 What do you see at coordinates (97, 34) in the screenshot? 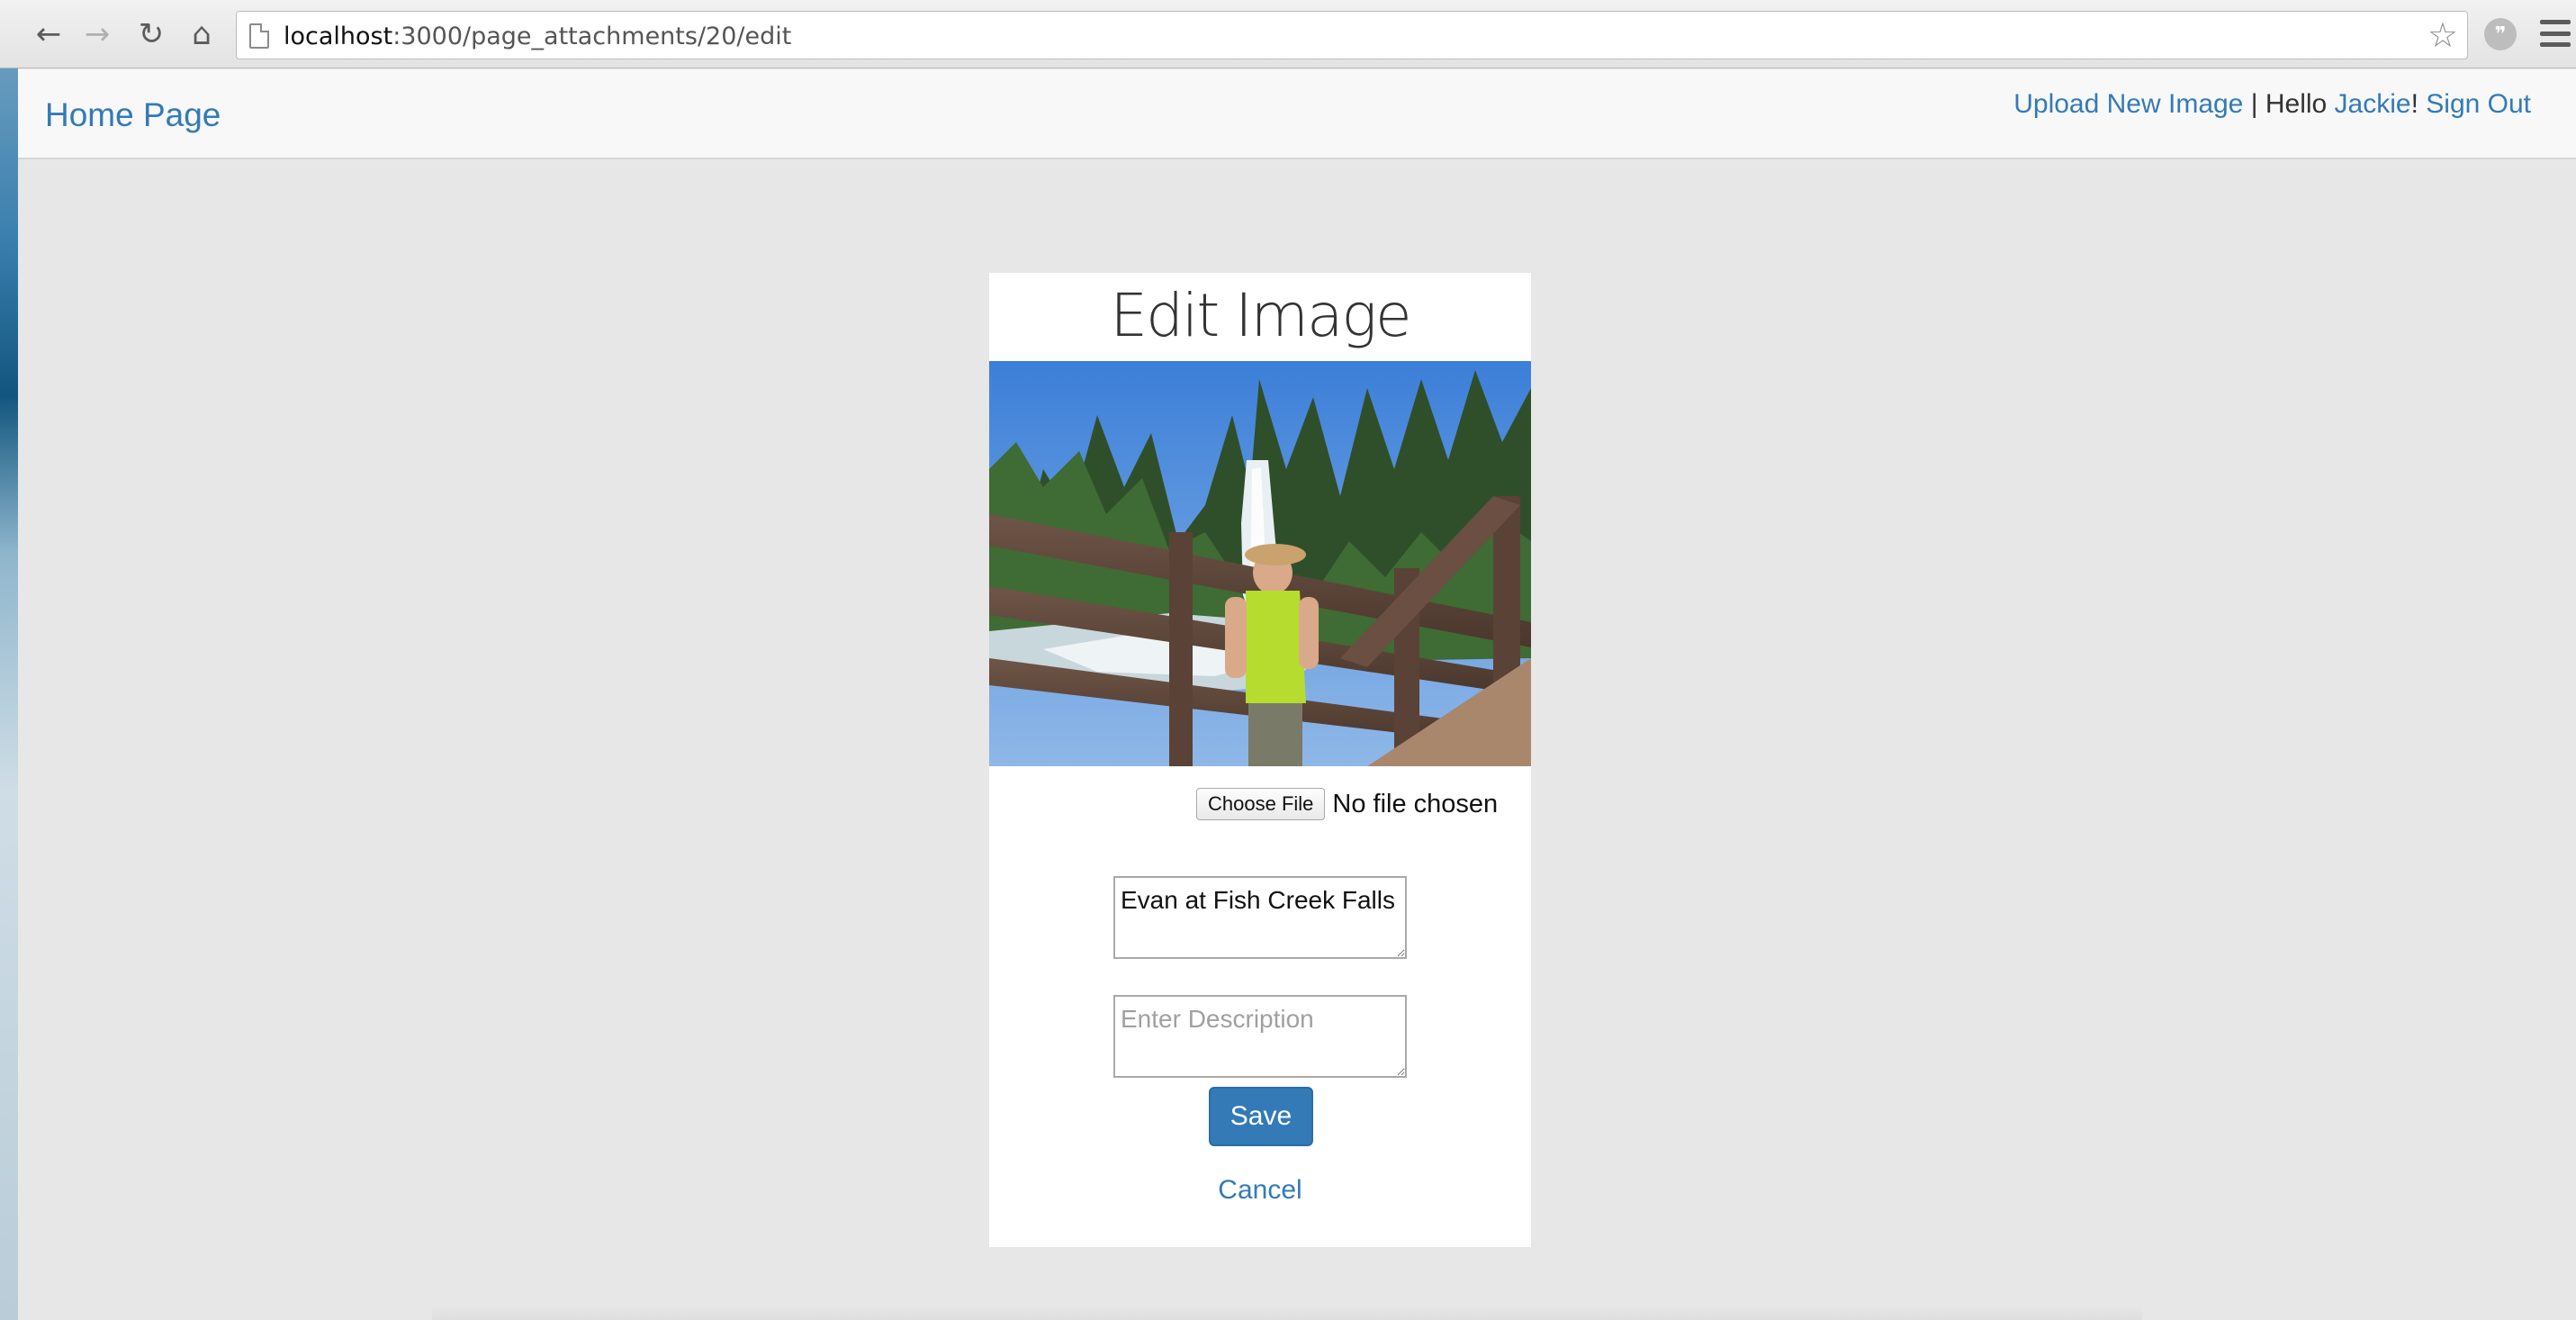
I see `forward-icon: →` at bounding box center [97, 34].